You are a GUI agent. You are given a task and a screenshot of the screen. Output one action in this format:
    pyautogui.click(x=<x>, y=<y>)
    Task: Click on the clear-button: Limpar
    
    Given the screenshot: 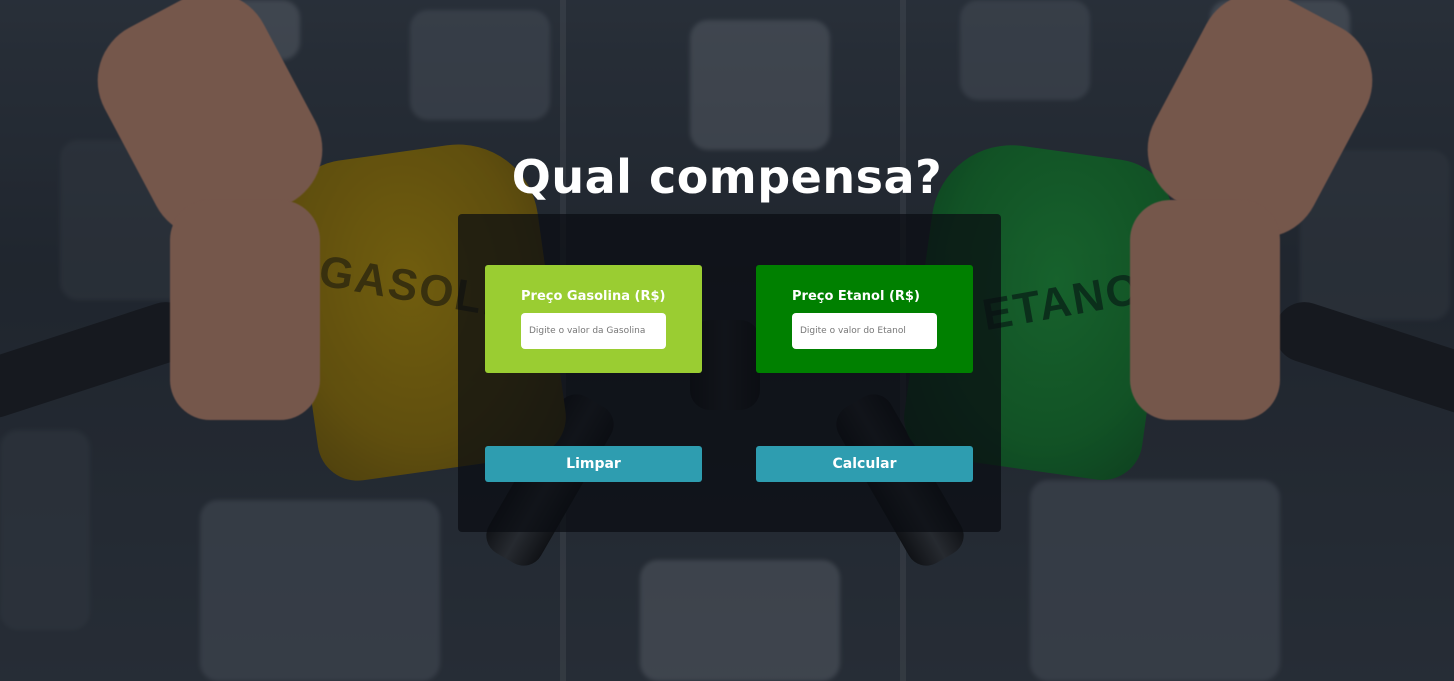 What is the action you would take?
    pyautogui.click(x=593, y=464)
    